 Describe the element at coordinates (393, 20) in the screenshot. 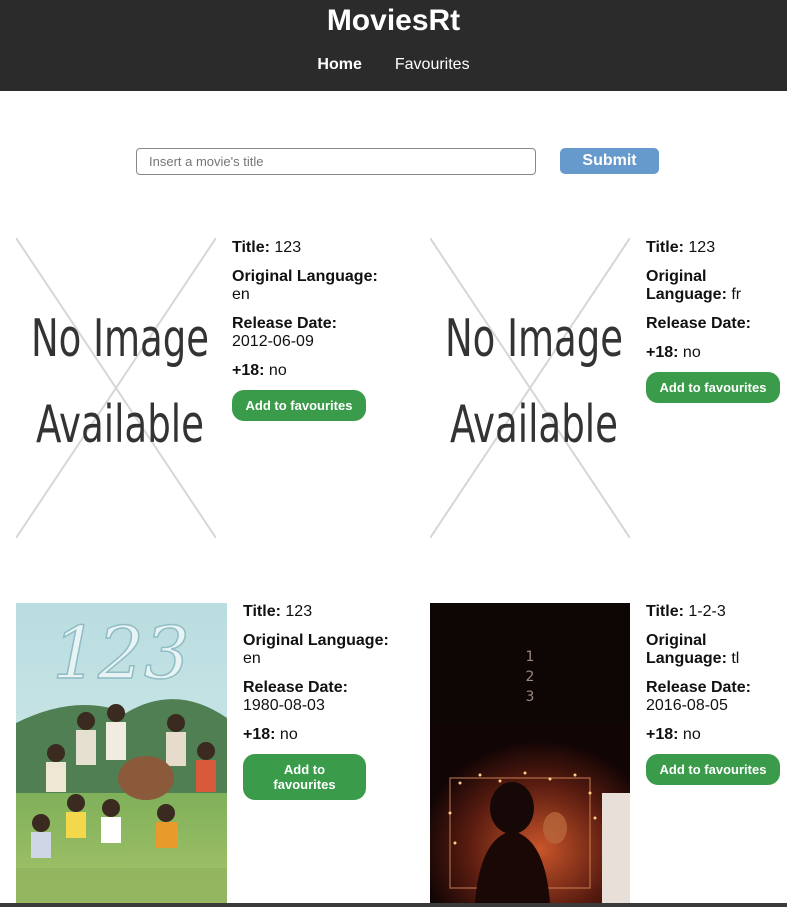

I see `app-title: MoviesRt` at that location.